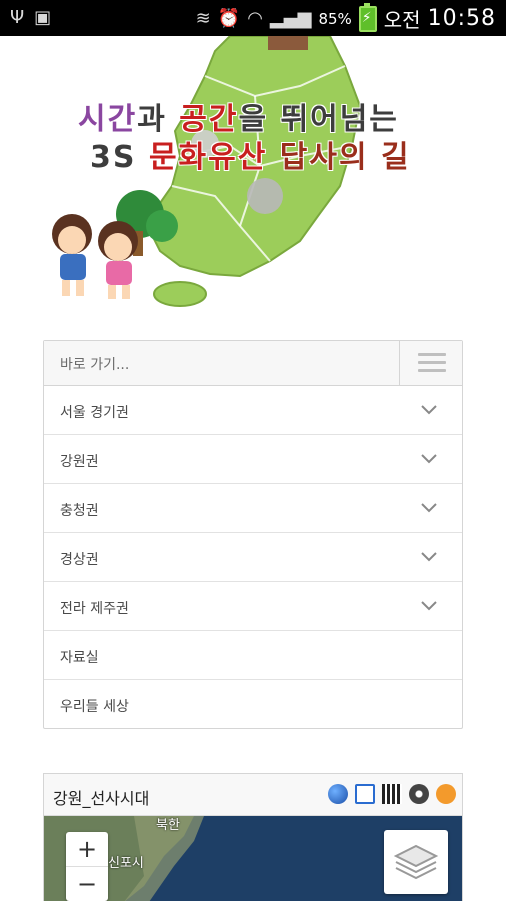 The image size is (506, 901). What do you see at coordinates (203, 18) in the screenshot?
I see `vibrate-icon: ≋` at bounding box center [203, 18].